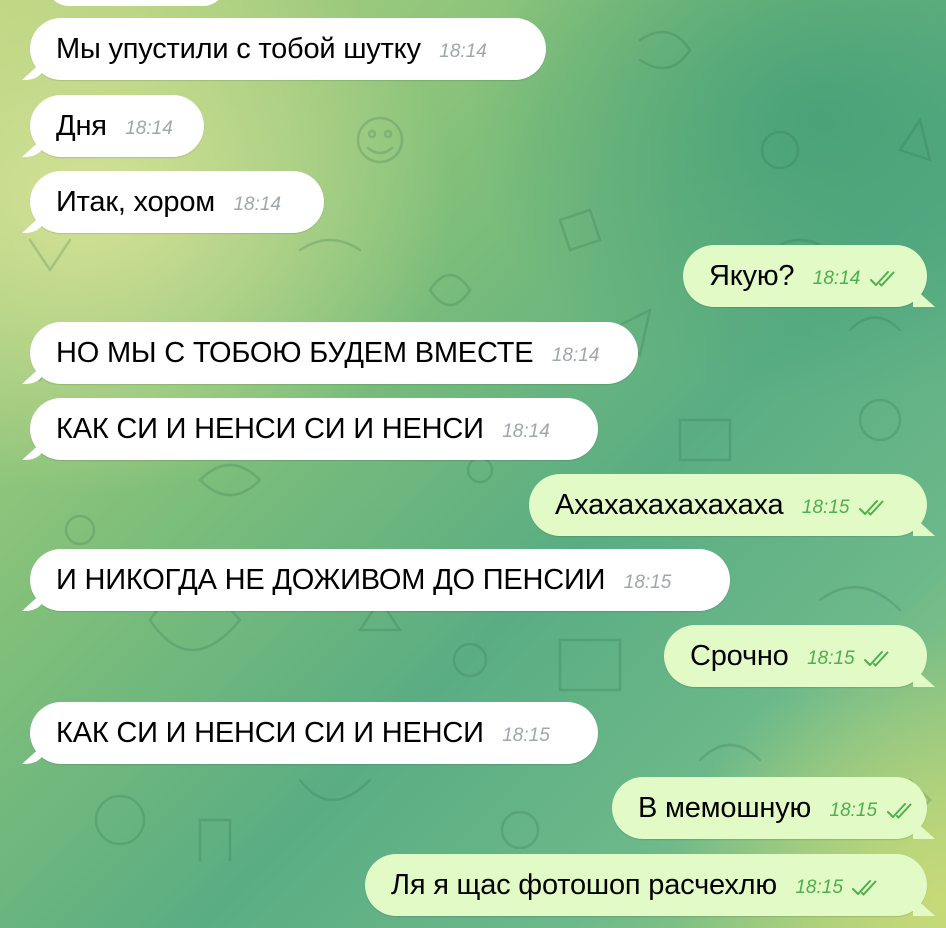 The height and width of the screenshot is (928, 946). What do you see at coordinates (238, 49) in the screenshot?
I see `message-text: Мы упустили с тобой шутку` at bounding box center [238, 49].